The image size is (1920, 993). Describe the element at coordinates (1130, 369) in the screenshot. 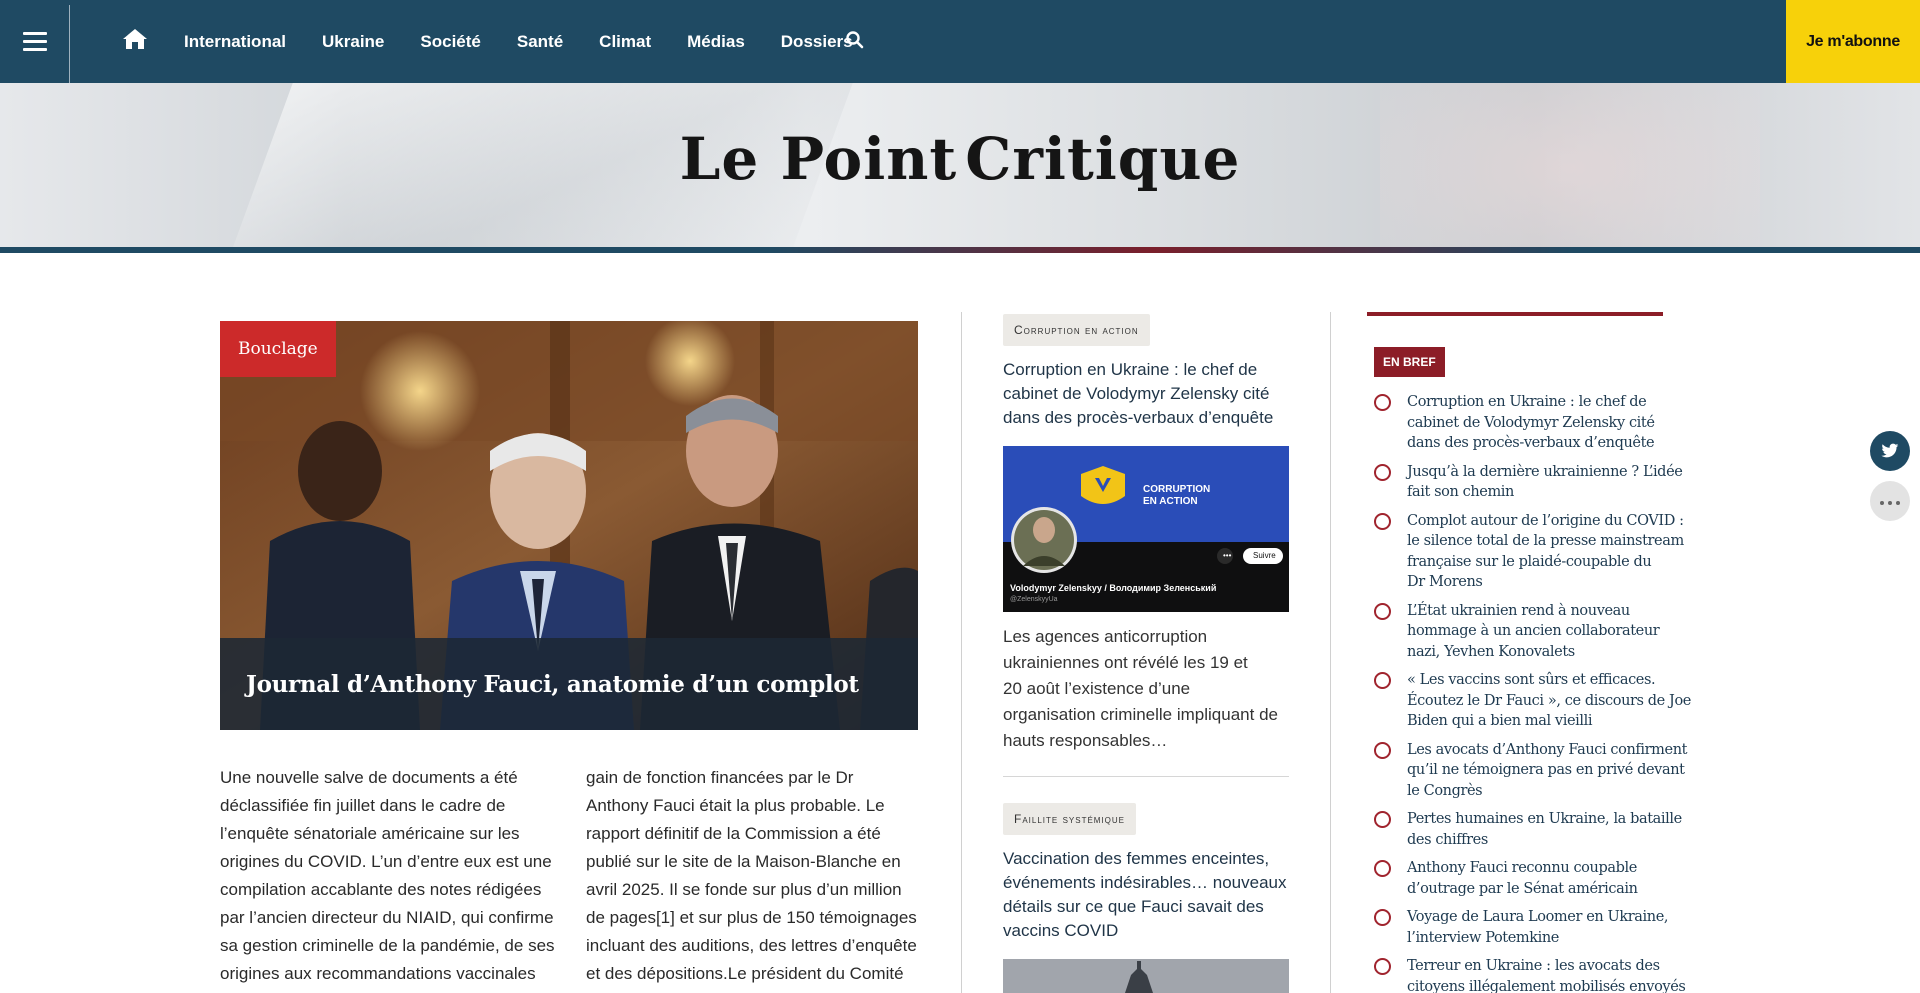

I see `title-line: Corruption en Ukraine : le chef de` at that location.